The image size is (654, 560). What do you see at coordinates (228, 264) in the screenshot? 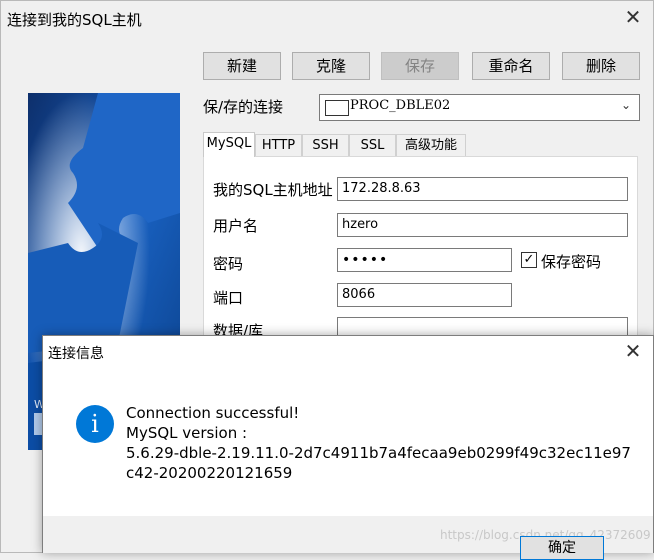
I see `password-label: 密码` at bounding box center [228, 264].